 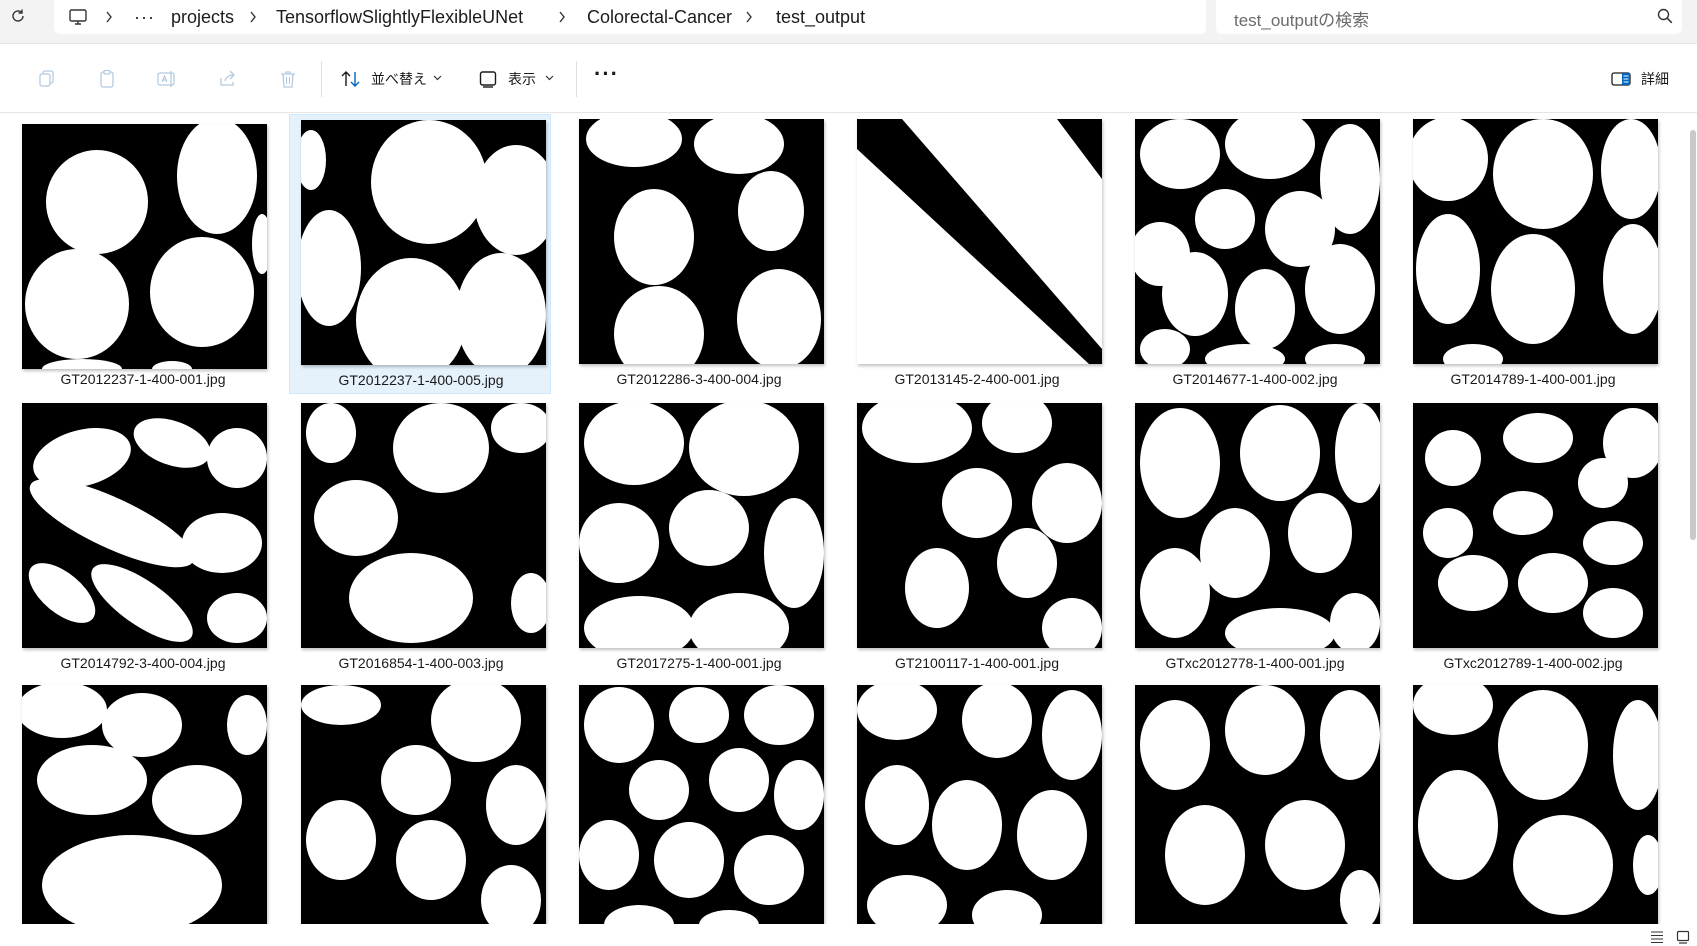 I want to click on file-tile-selected: GT2012237-1-400-005.jpg, so click(x=420, y=254).